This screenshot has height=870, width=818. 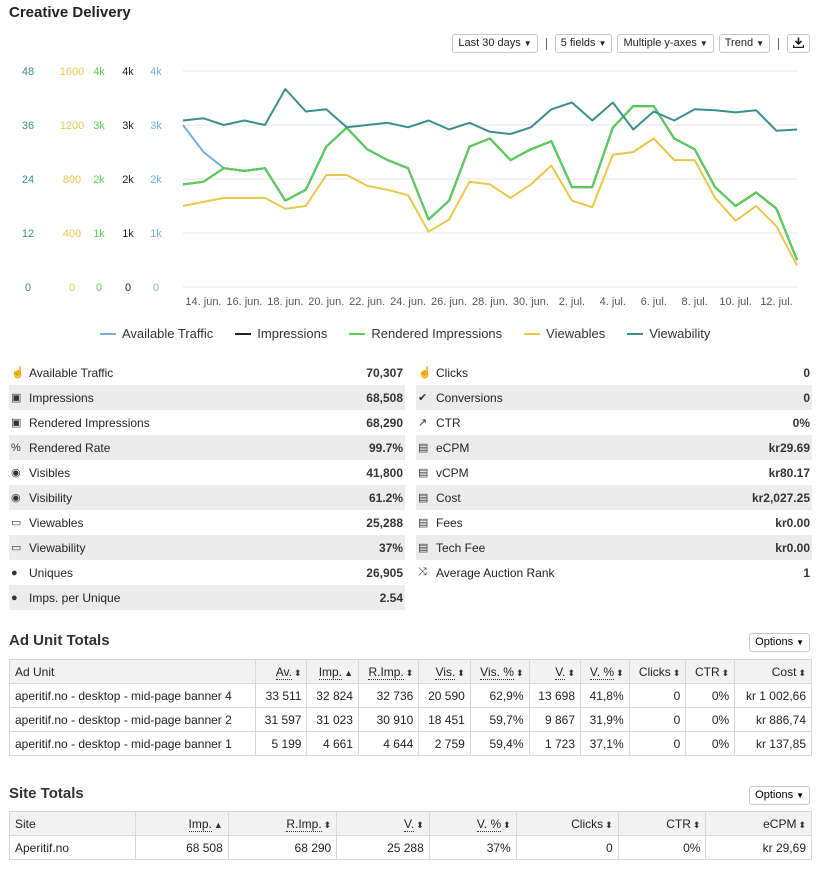 I want to click on table-cell: 37,1%, so click(x=605, y=743).